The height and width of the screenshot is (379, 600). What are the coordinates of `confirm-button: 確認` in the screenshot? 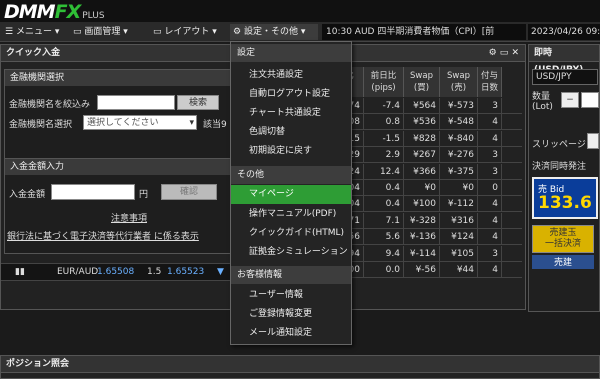 It's located at (189, 192).